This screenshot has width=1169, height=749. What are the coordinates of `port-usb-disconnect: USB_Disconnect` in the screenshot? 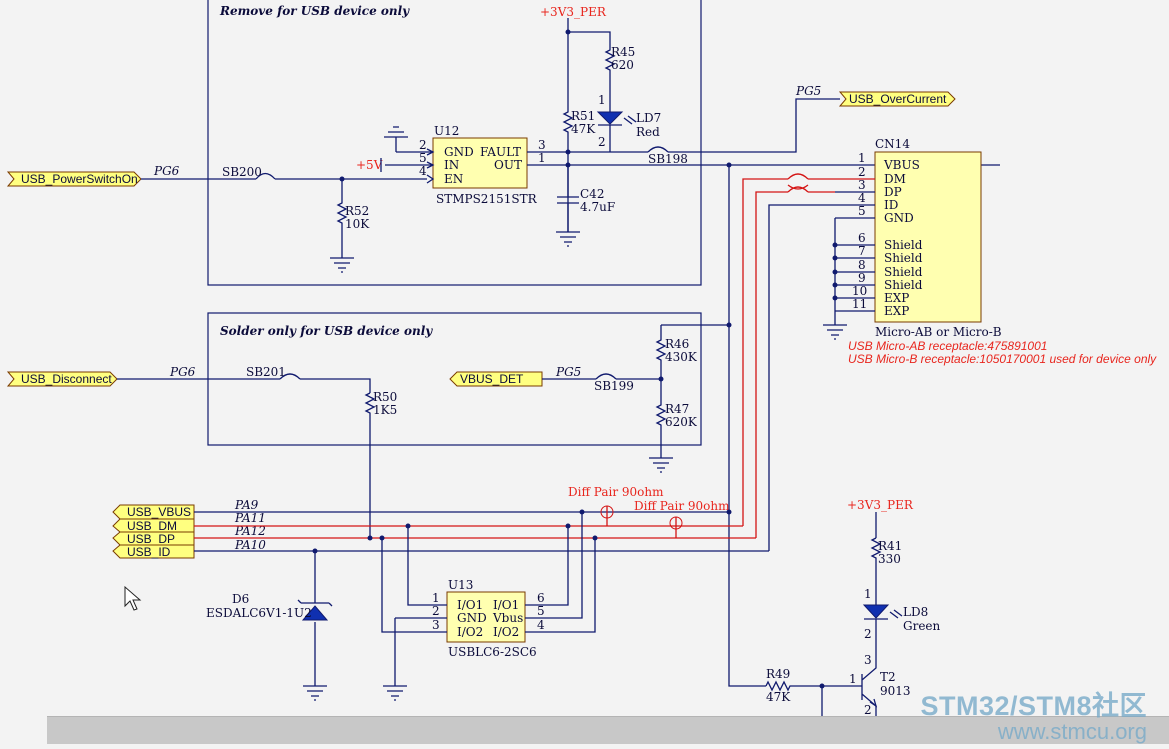 It's located at (62, 379).